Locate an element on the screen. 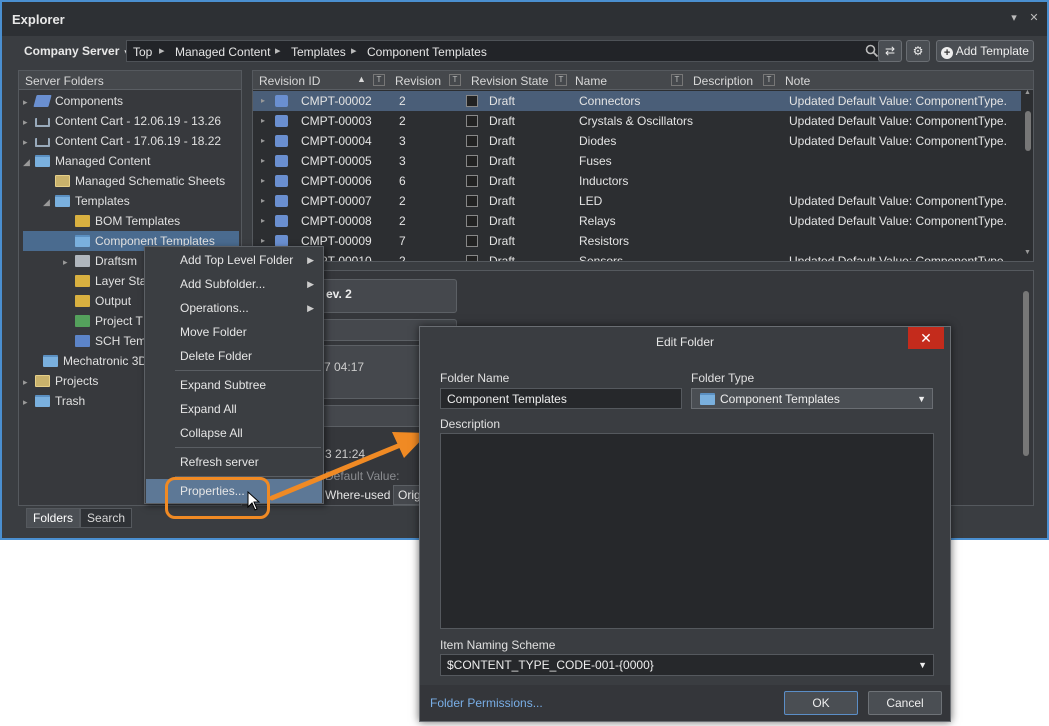 The width and height of the screenshot is (1049, 726). tree-item-cart-2: ▸ Content Cart - 17.06.19 - 18.22 is located at coordinates (132, 141).